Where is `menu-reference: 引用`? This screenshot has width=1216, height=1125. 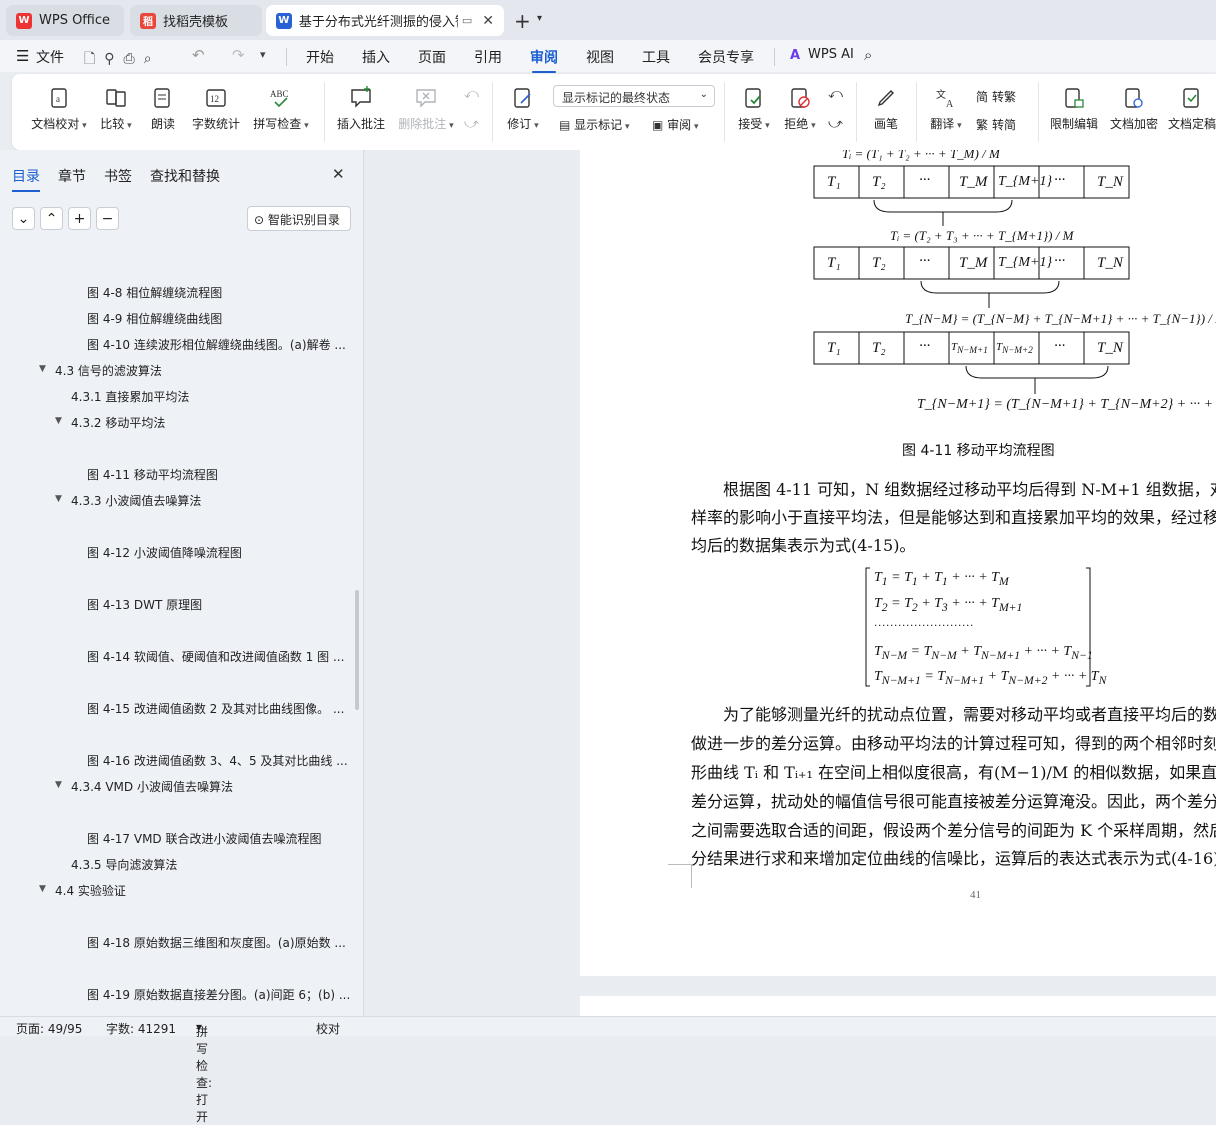 menu-reference: 引用 is located at coordinates (488, 57).